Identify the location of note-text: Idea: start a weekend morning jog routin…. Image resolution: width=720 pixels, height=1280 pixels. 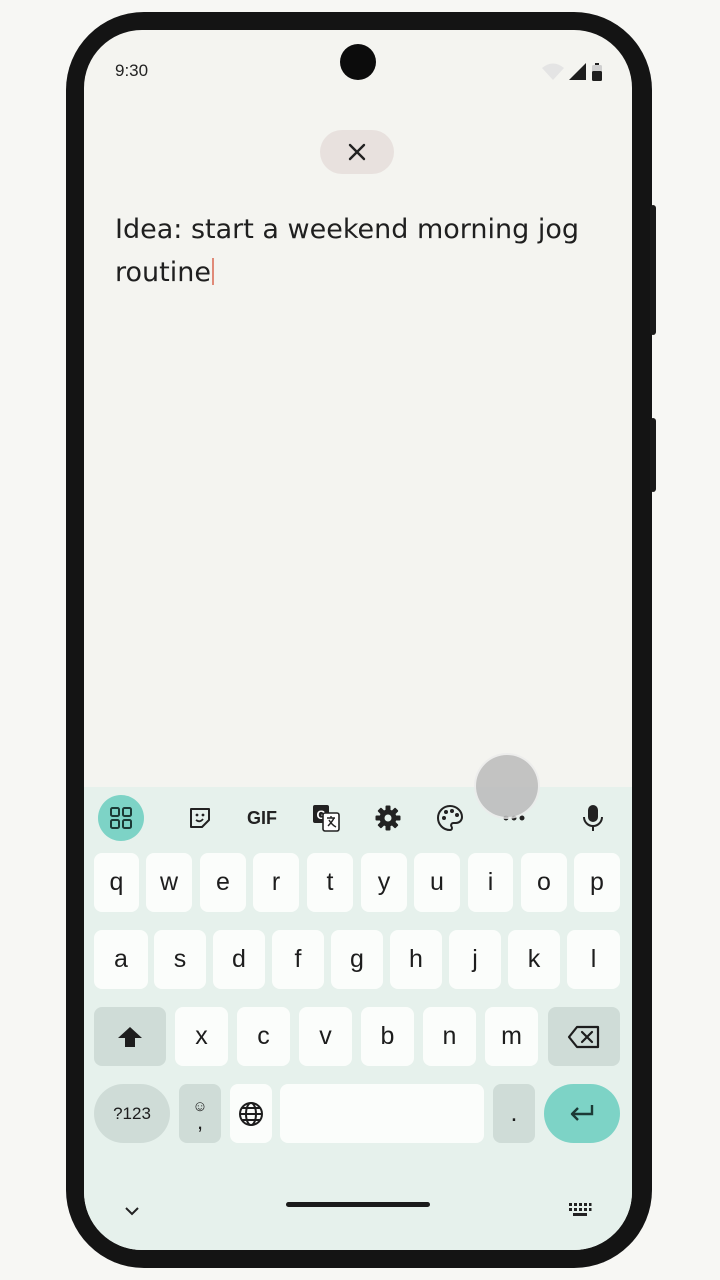
(347, 251).